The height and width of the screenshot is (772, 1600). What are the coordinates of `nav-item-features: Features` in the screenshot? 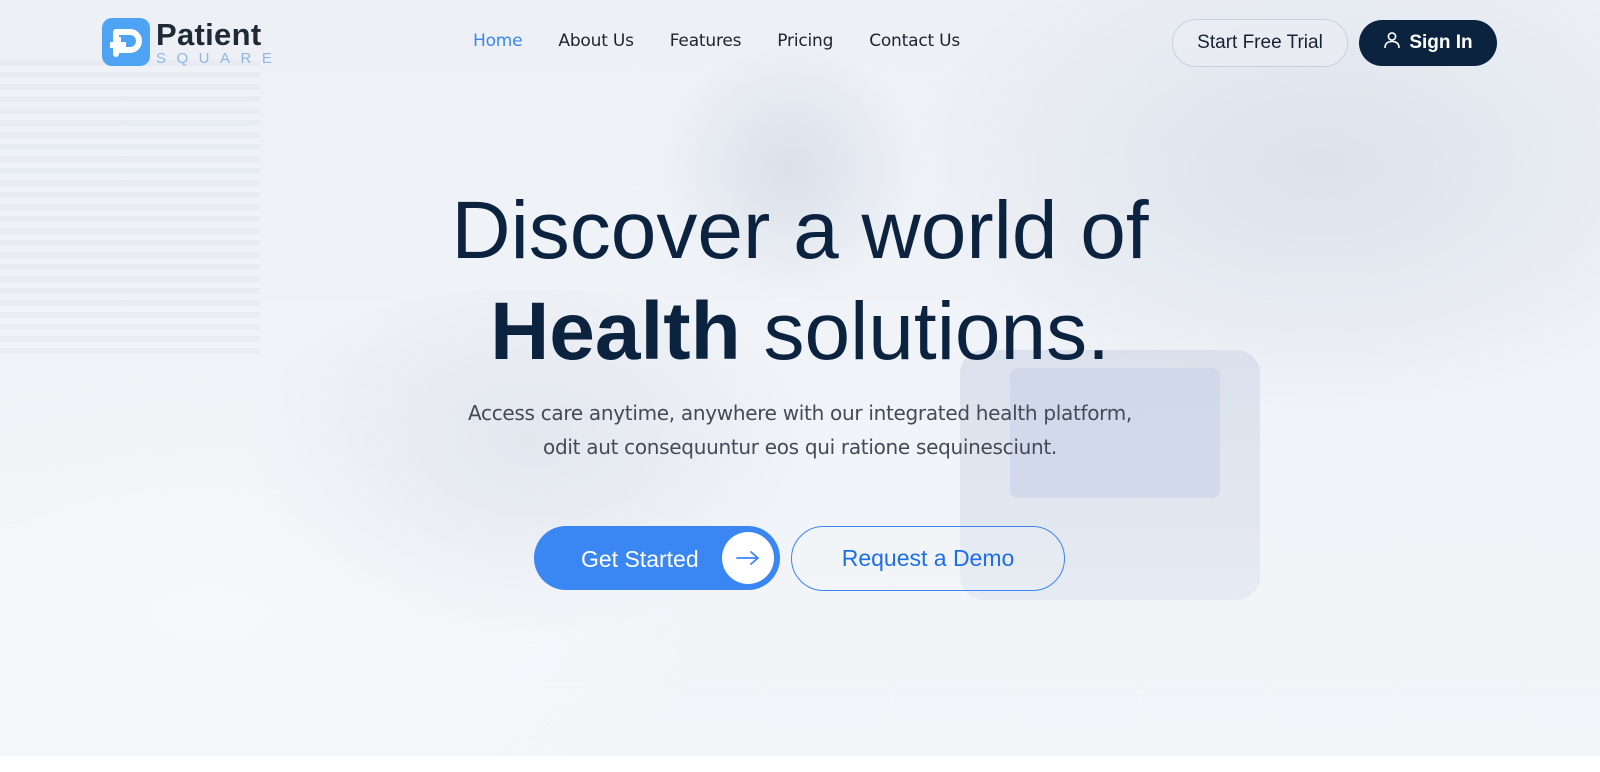 It's located at (706, 41).